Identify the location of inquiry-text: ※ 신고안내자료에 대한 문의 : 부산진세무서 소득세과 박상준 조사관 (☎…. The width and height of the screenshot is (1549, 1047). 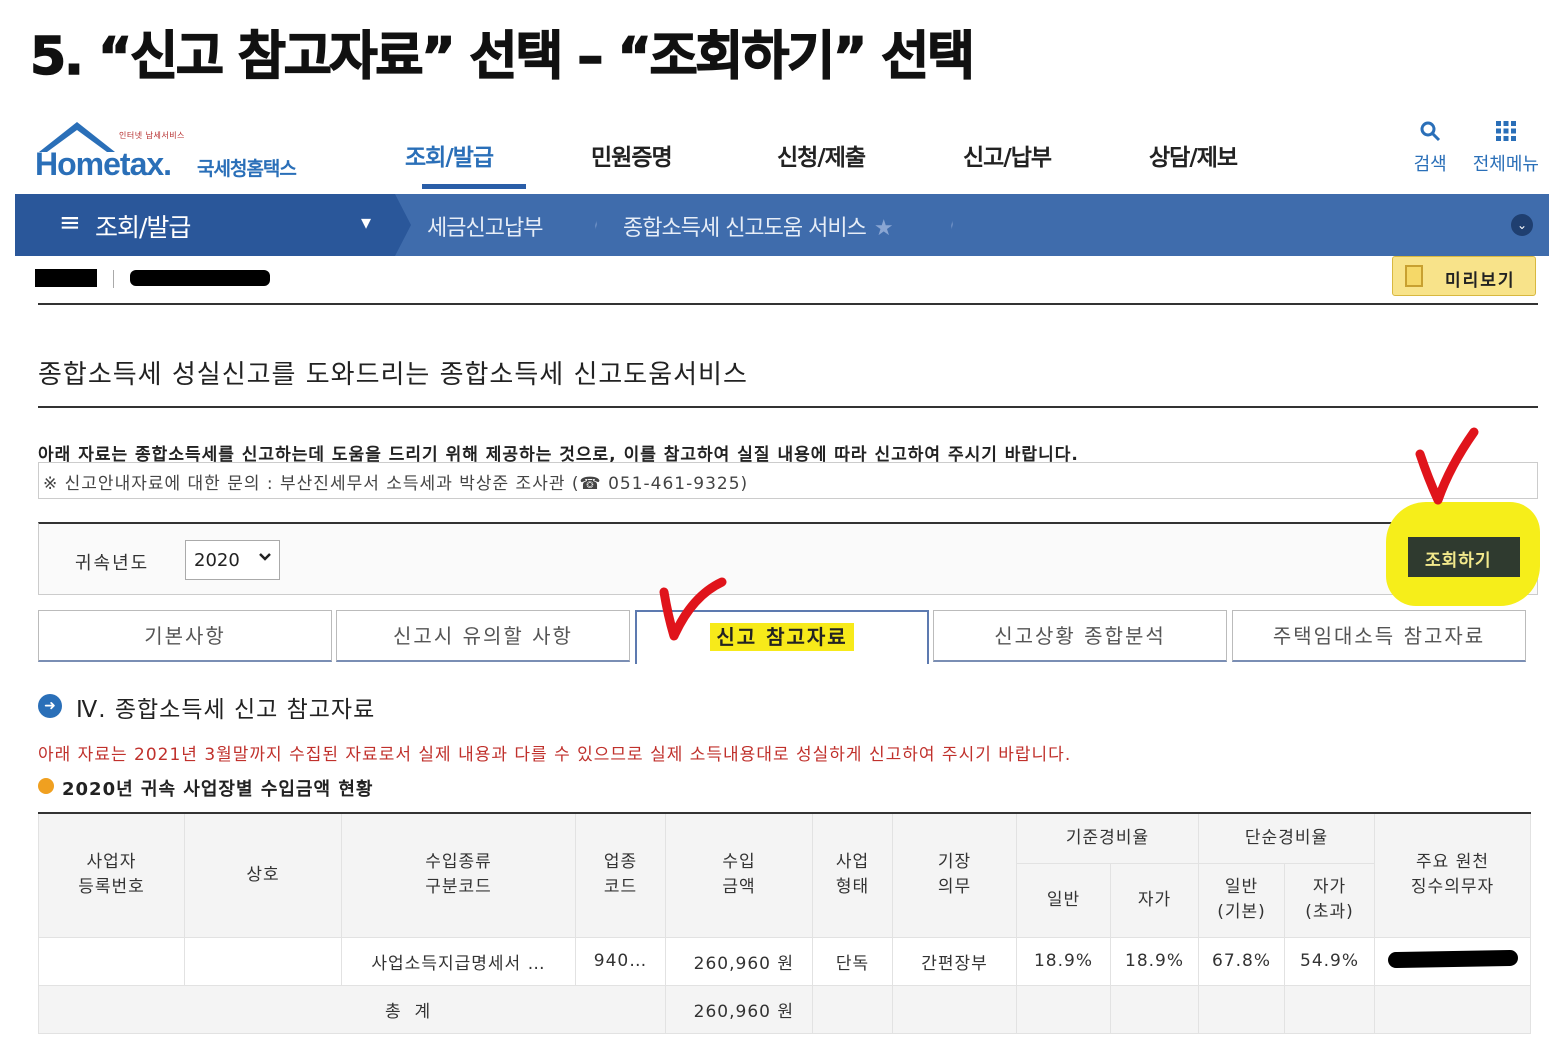
(396, 484).